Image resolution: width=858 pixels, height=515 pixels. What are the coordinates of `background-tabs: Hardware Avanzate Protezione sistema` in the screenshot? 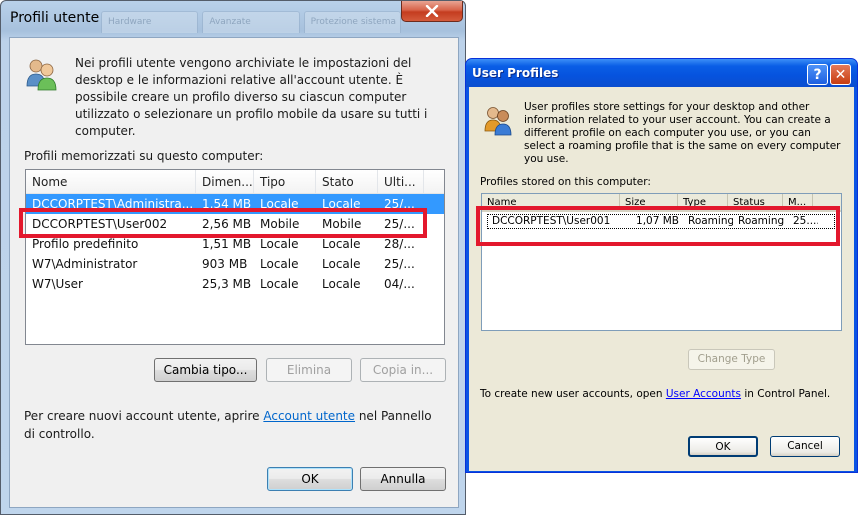 It's located at (251, 22).